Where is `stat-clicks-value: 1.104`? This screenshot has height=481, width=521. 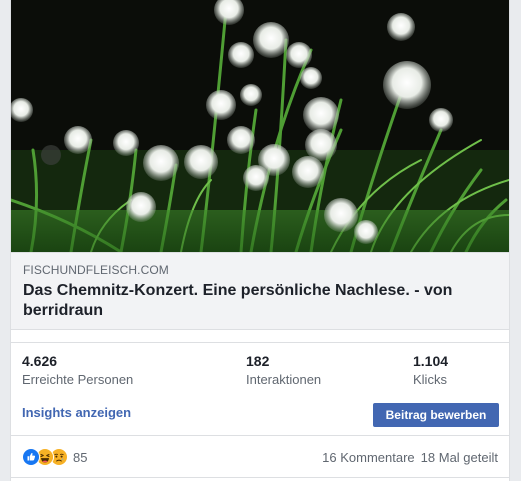 stat-clicks-value: 1.104 is located at coordinates (431, 361).